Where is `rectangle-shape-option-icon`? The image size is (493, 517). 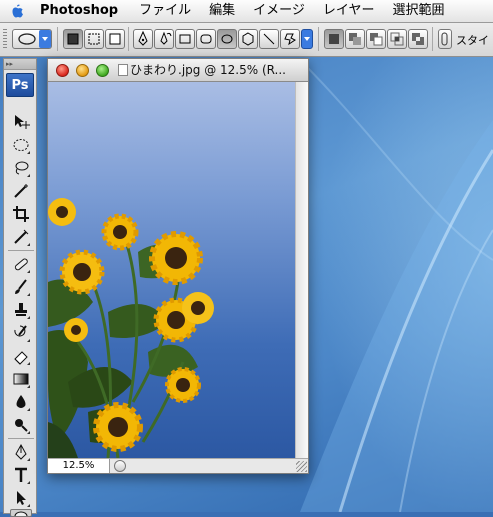 rectangle-shape-option-icon is located at coordinates (185, 39).